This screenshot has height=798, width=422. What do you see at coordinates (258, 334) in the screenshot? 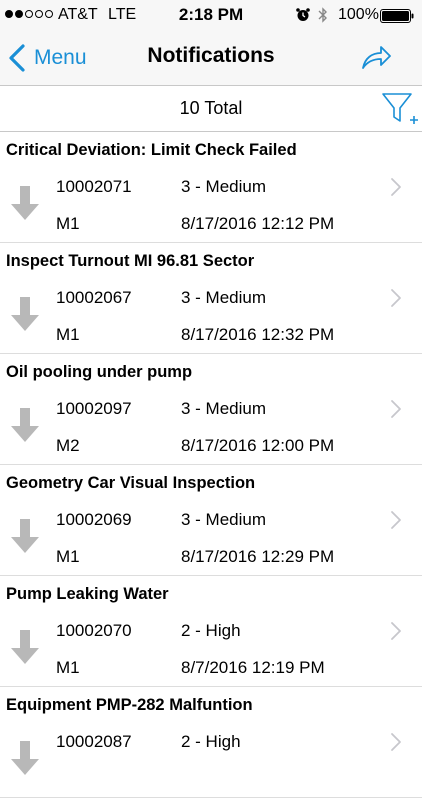
I see `notification-date: 8/17/2016 12:32 PM` at bounding box center [258, 334].